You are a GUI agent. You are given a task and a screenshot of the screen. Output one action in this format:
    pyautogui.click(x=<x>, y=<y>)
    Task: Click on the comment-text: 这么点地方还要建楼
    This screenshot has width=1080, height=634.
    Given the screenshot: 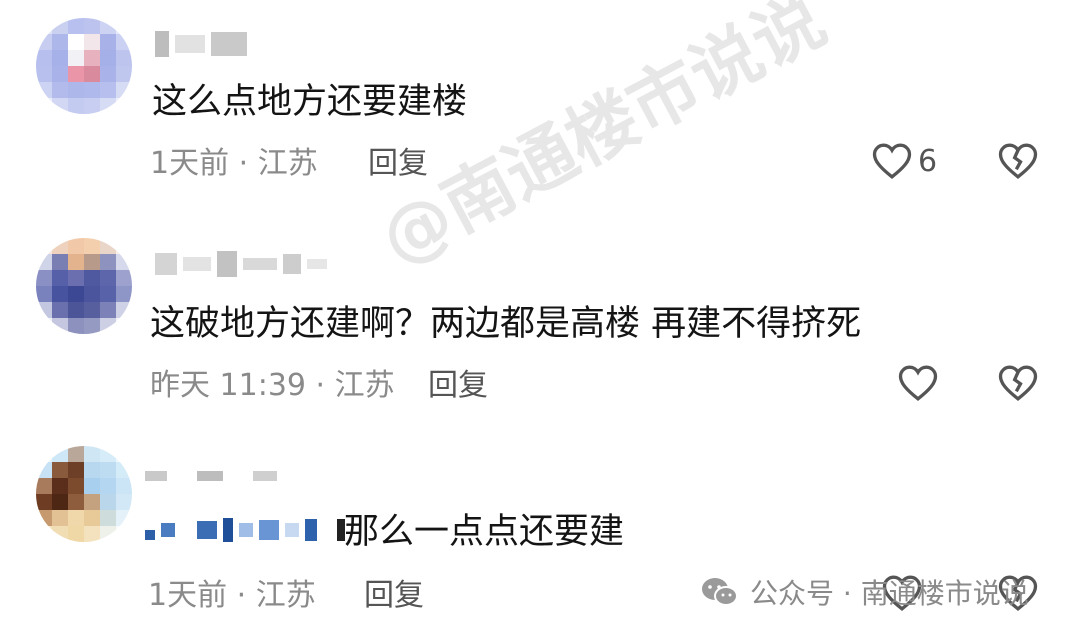 What is the action you would take?
    pyautogui.click(x=310, y=102)
    